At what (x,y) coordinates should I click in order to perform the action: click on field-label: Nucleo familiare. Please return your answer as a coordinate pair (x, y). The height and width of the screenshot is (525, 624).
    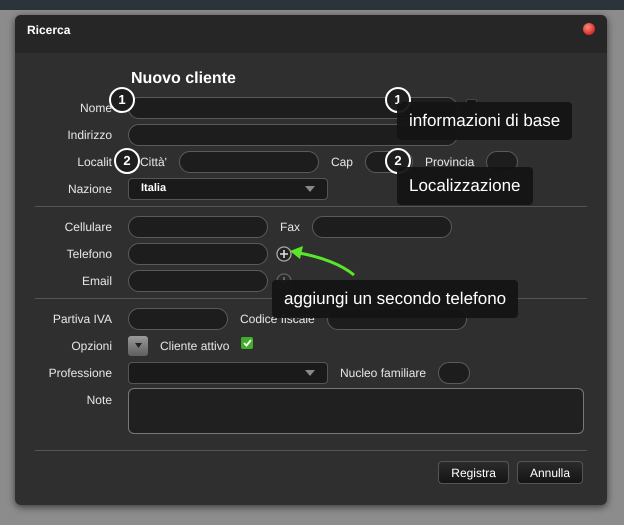
    Looking at the image, I should click on (383, 373).